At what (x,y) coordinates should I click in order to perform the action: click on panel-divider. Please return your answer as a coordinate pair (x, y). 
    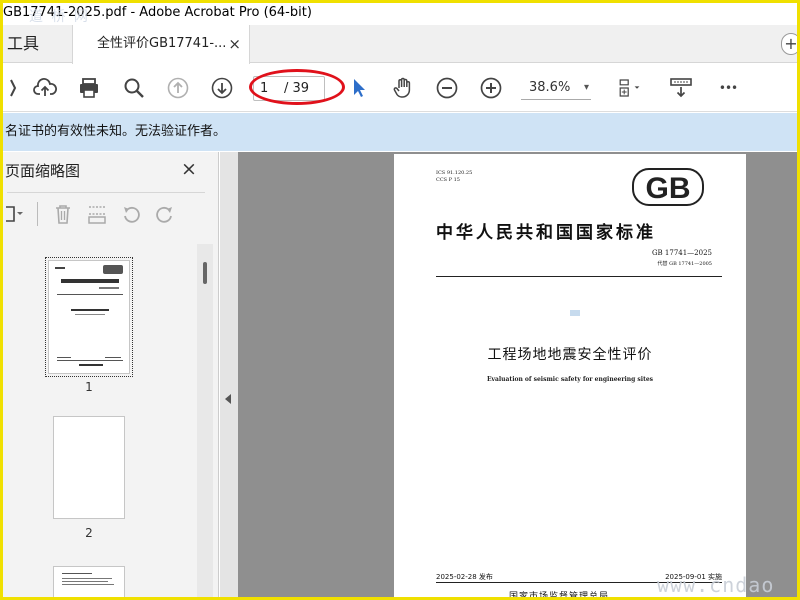
    Looking at the image, I should click on (106, 192).